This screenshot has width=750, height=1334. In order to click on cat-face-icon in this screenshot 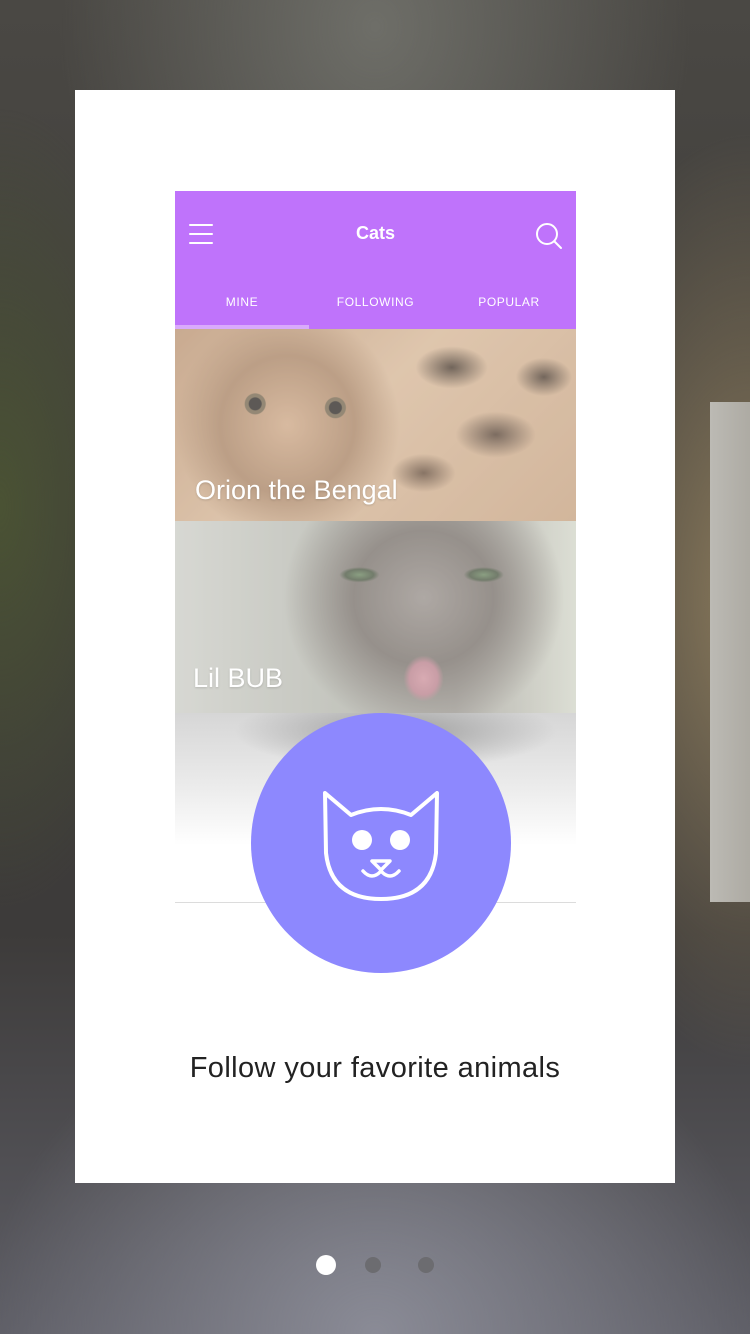, I will do `click(381, 846)`.